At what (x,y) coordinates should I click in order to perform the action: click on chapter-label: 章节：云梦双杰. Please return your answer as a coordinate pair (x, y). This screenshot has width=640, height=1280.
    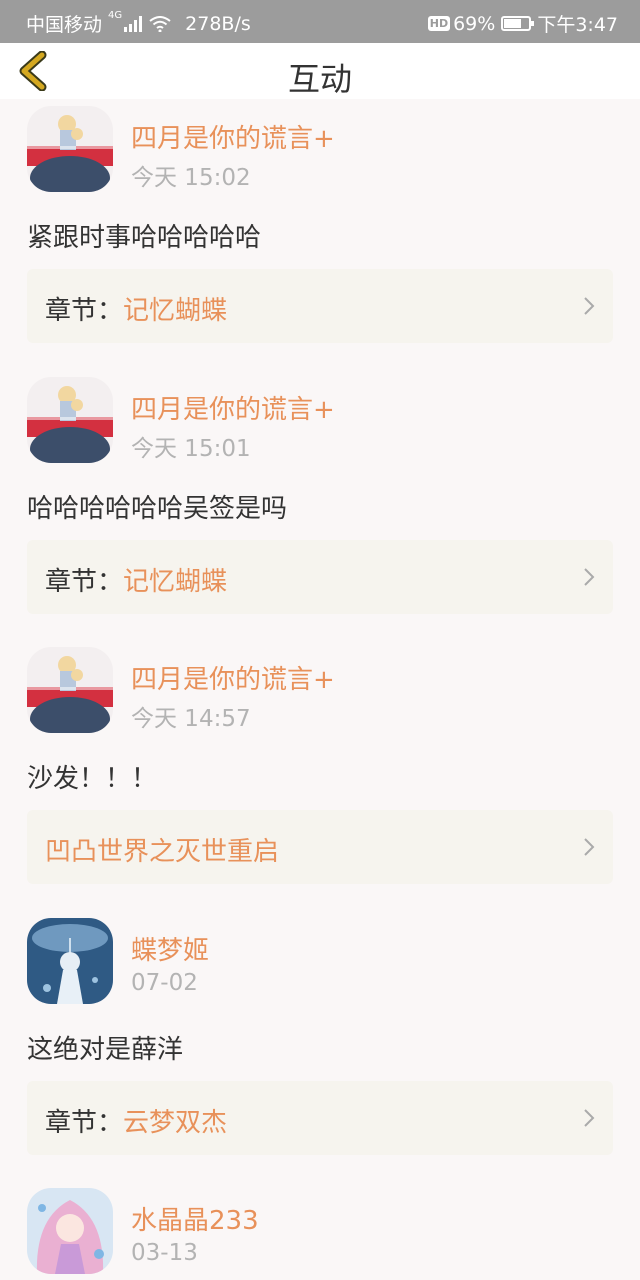
    Looking at the image, I should click on (136, 1120).